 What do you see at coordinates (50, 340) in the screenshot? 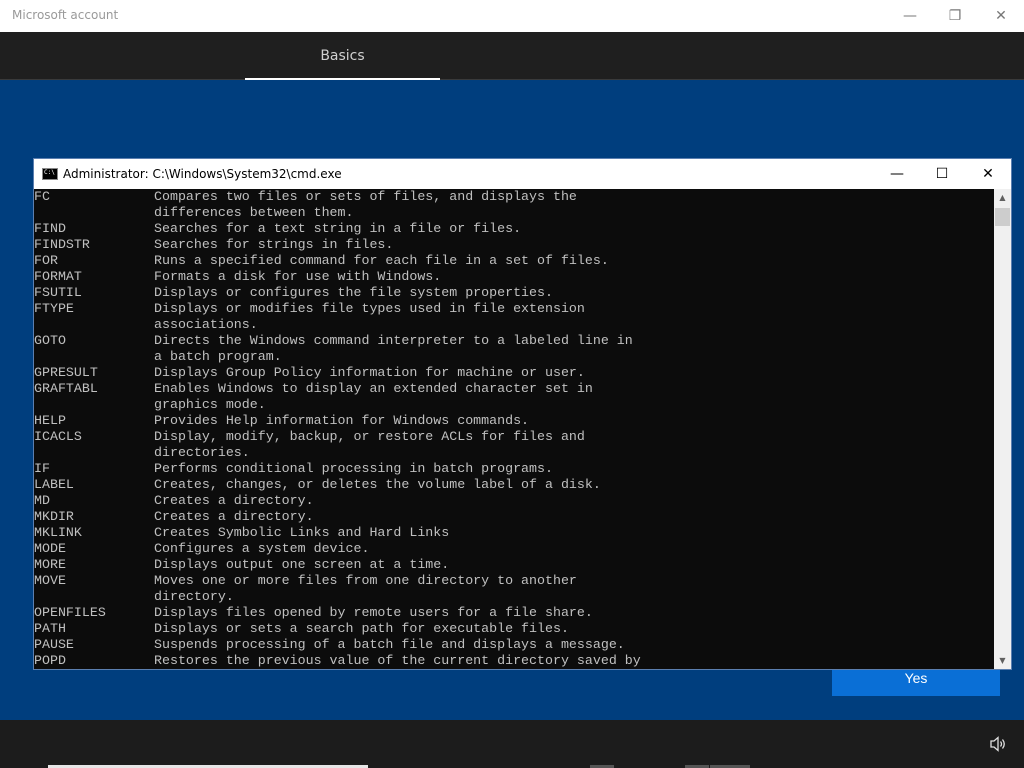
I see `command-name: GOTO` at bounding box center [50, 340].